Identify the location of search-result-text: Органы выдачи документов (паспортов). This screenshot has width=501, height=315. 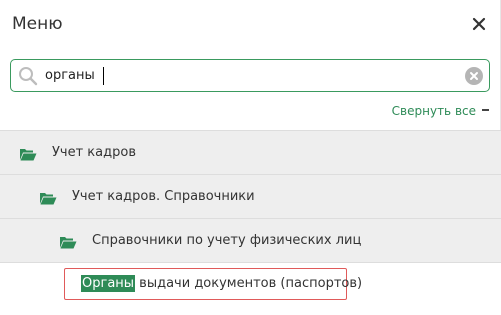
(222, 283).